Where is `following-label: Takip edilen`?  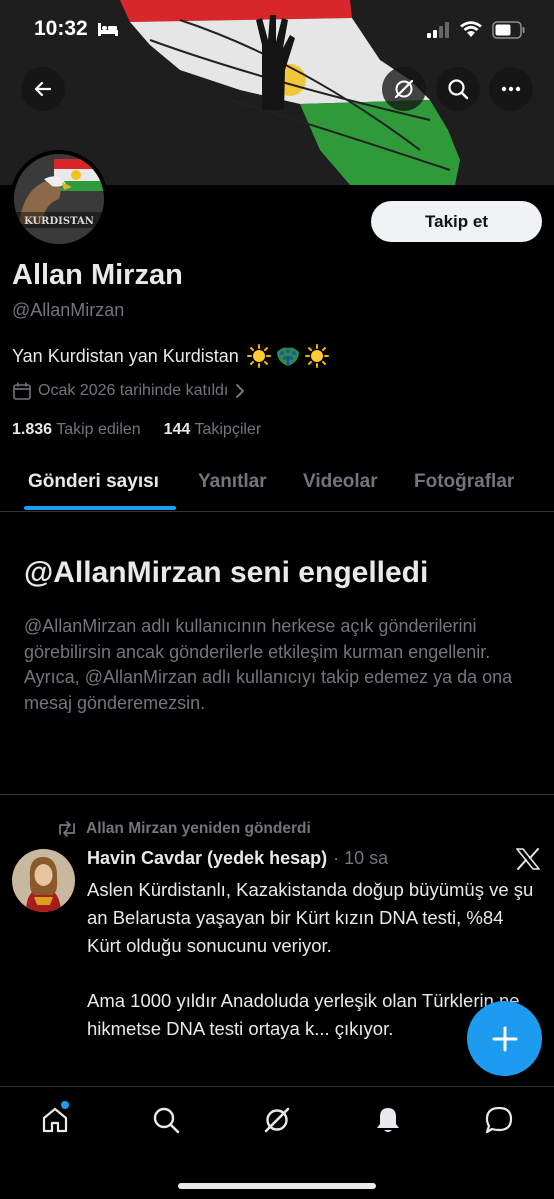
following-label: Takip edilen is located at coordinates (98, 429).